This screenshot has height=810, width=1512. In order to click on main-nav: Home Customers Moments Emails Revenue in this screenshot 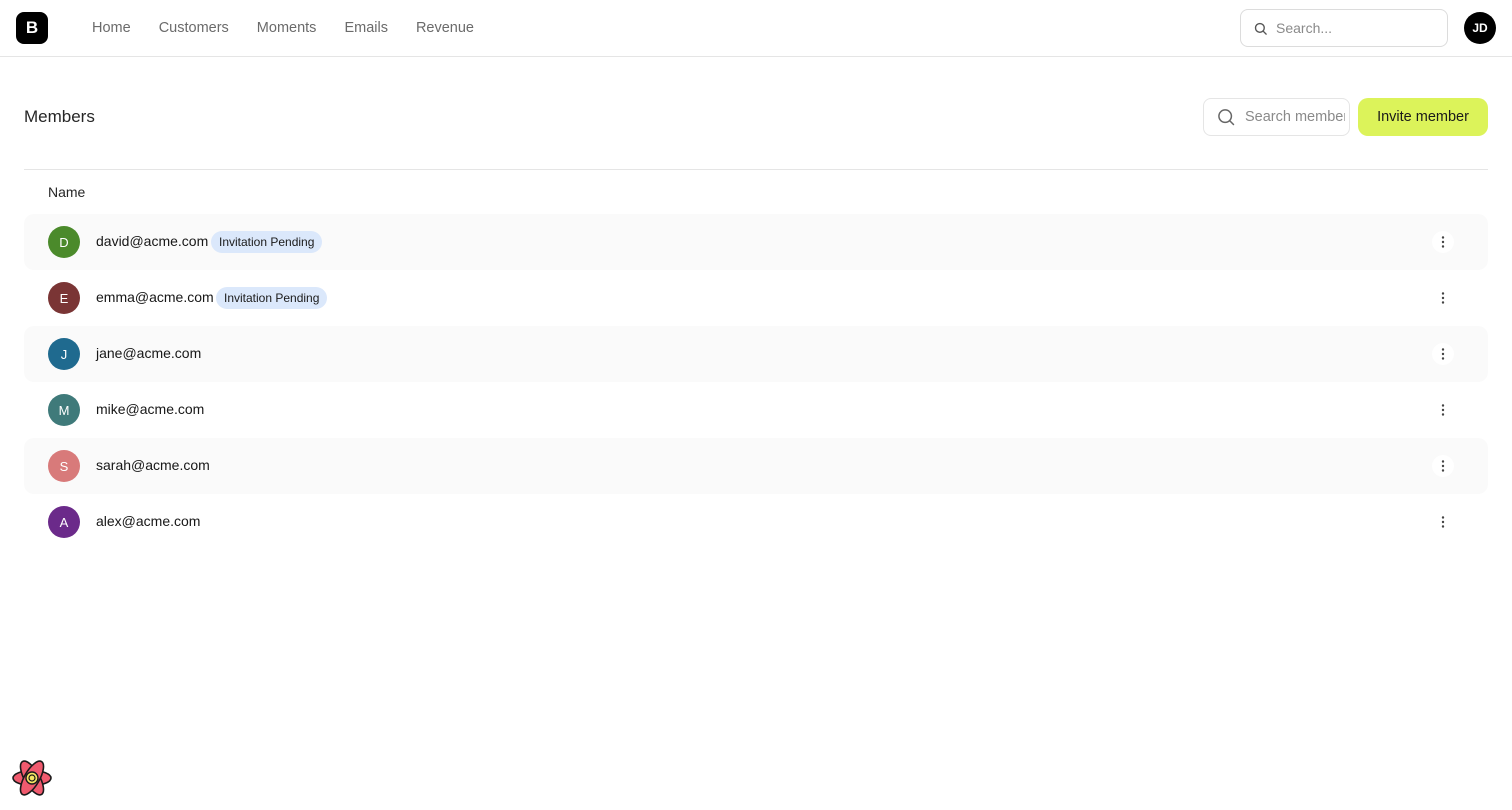, I will do `click(297, 28)`.